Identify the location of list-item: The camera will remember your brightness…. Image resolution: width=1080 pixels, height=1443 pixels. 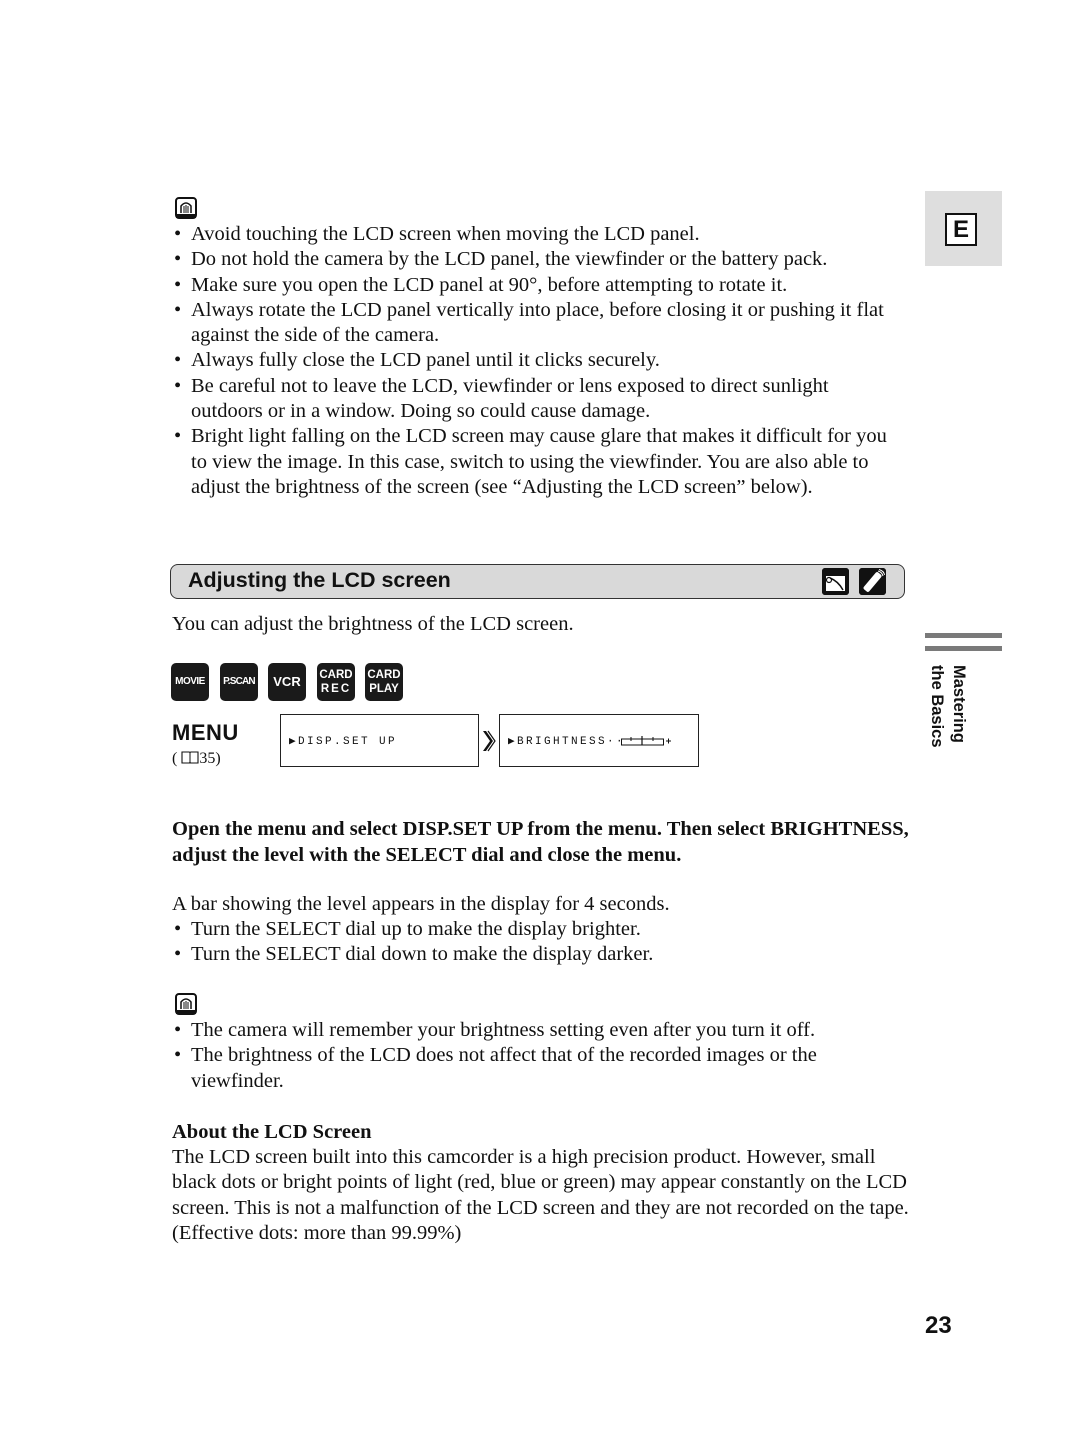
(542, 1031).